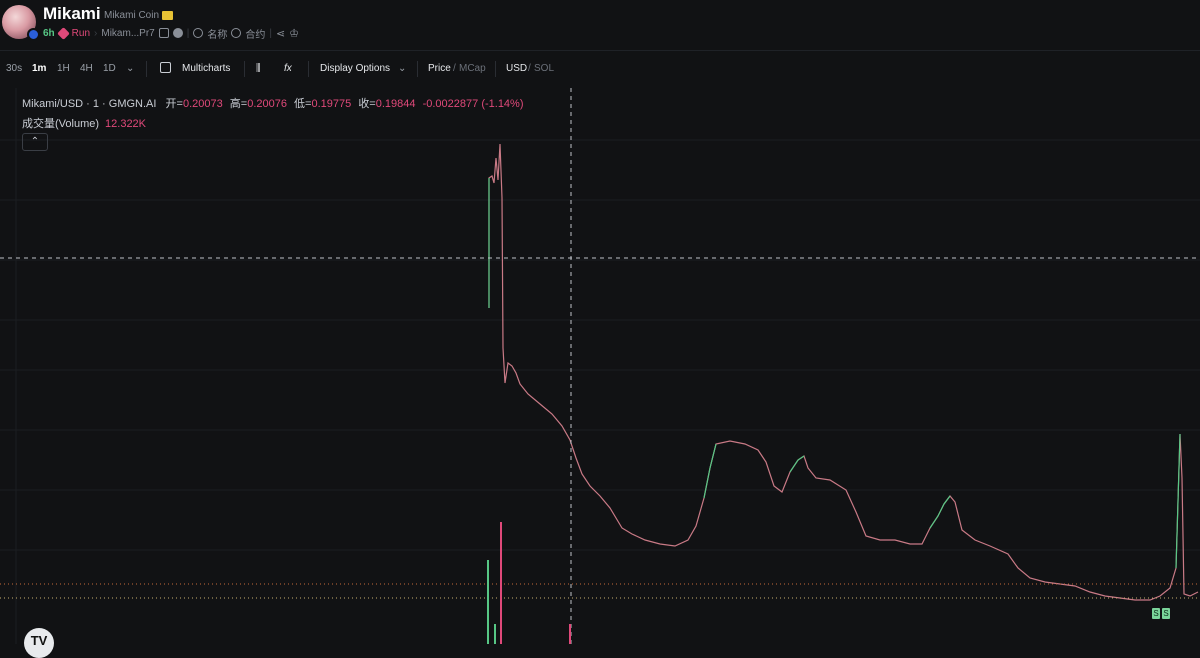  I want to click on token-meta-row: 6h Run › Mikam...Pr7 | 名称 合约 | ⋖ ♔, so click(171, 33).